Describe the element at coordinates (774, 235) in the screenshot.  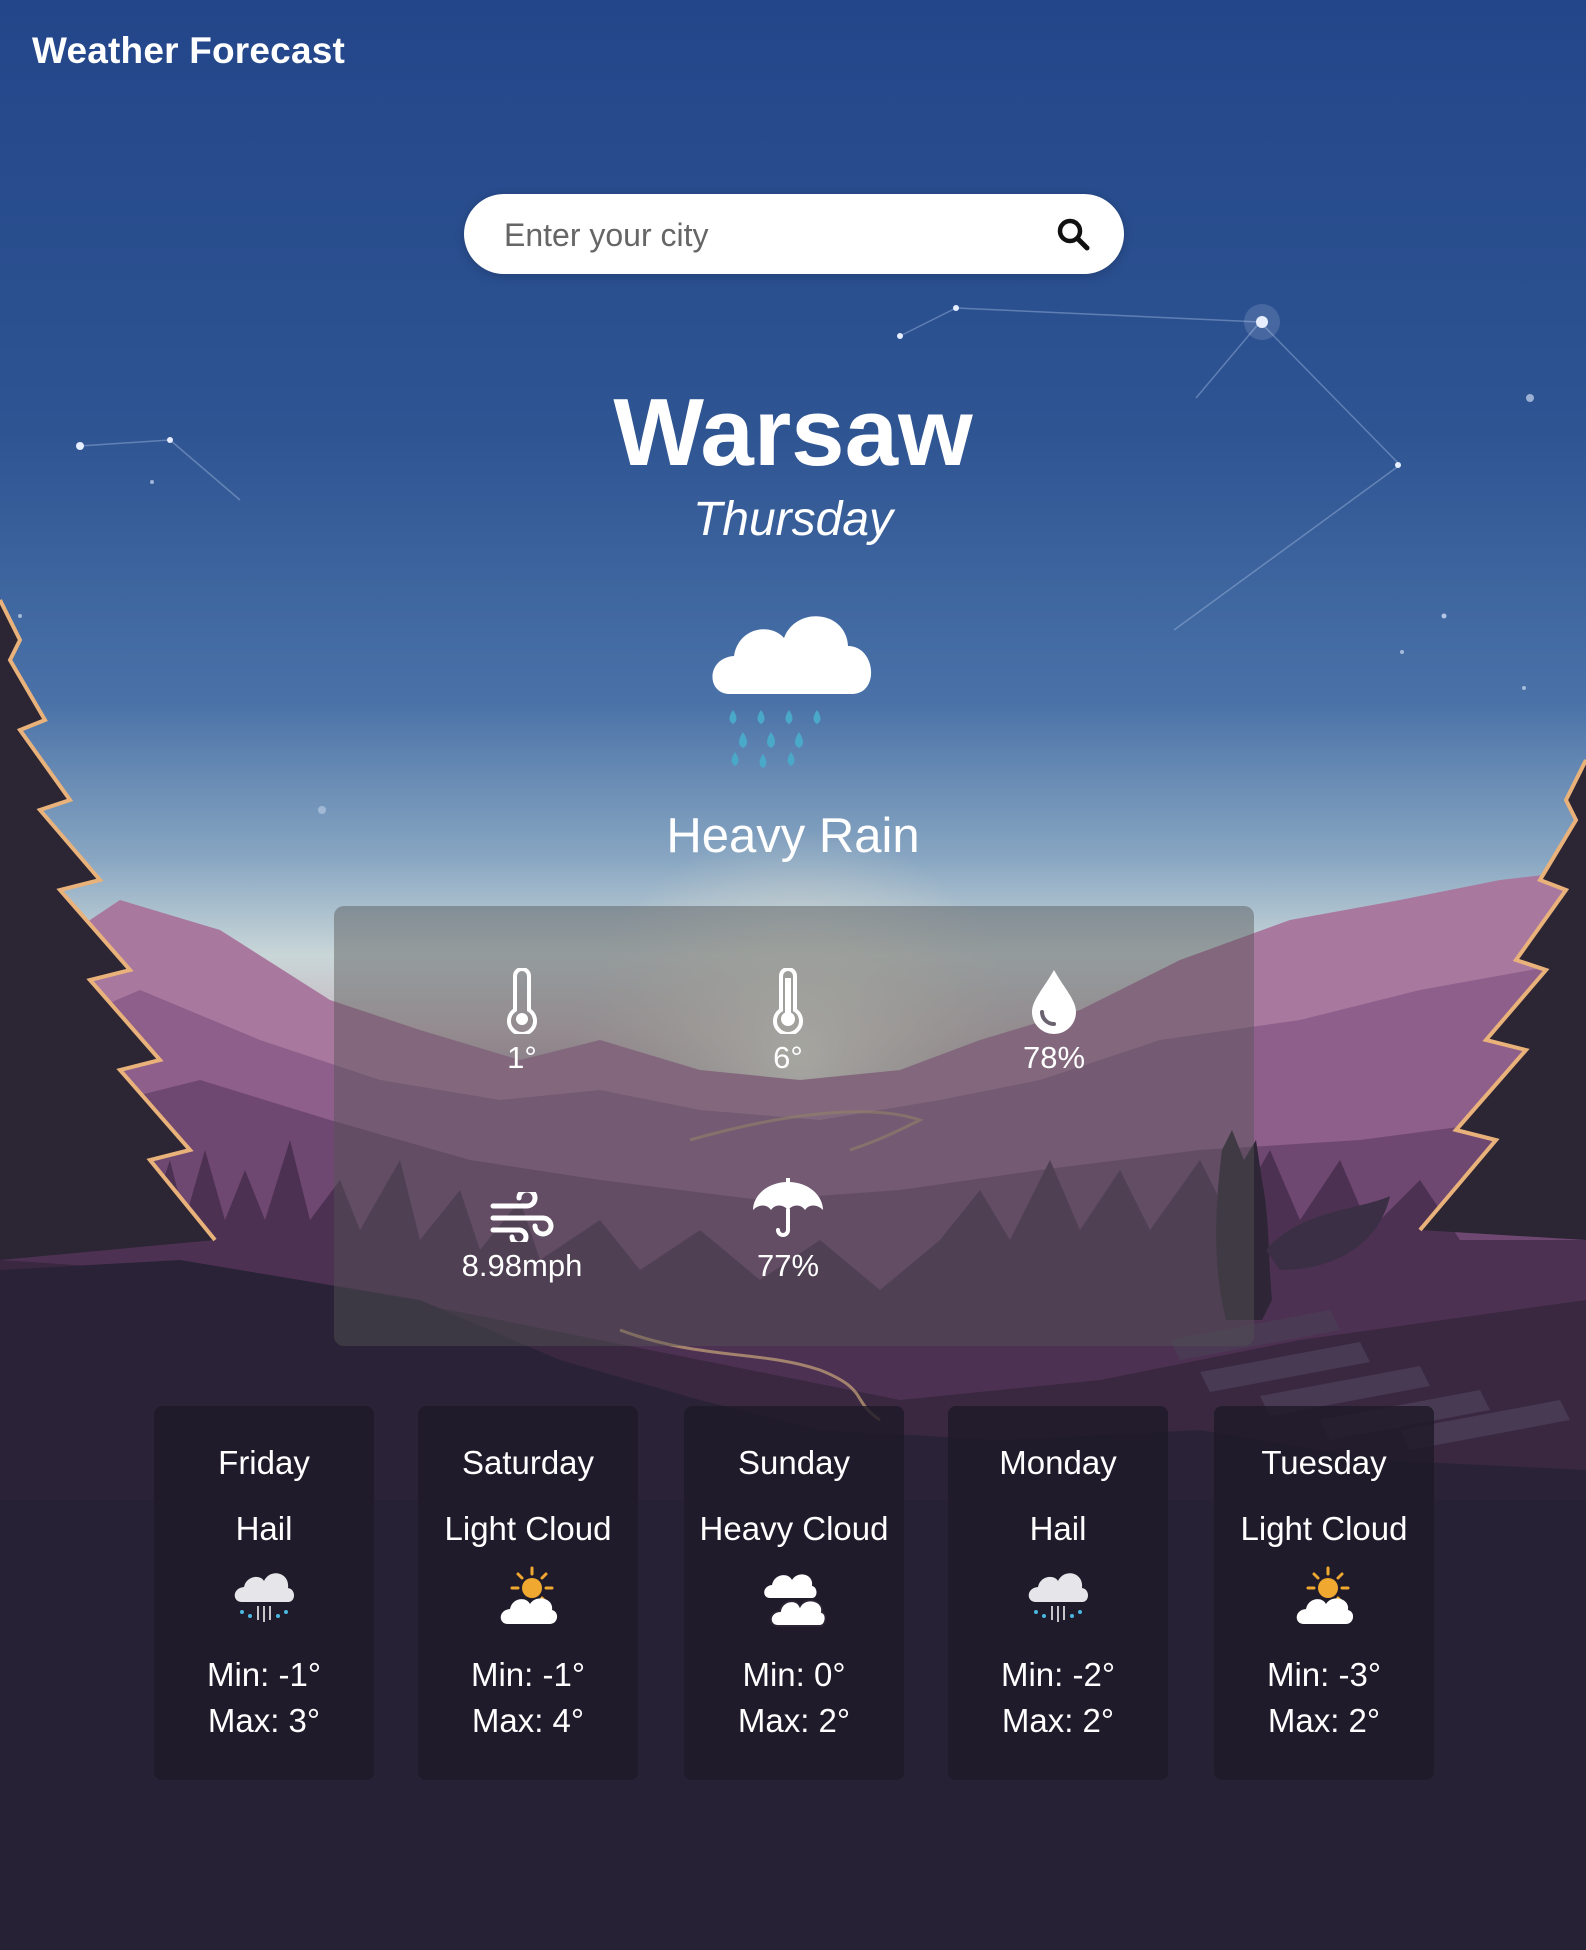
I see `search-input` at that location.